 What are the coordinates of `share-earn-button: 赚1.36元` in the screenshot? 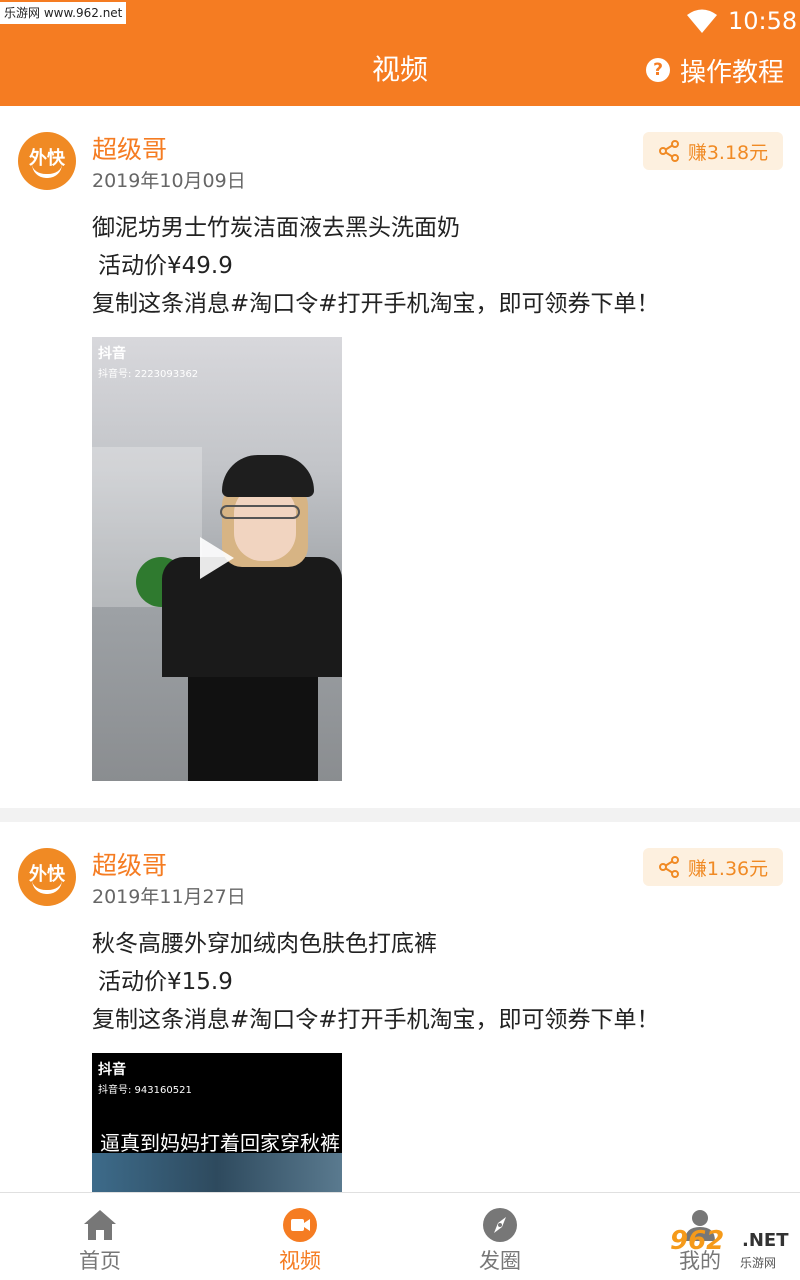 It's located at (713, 867).